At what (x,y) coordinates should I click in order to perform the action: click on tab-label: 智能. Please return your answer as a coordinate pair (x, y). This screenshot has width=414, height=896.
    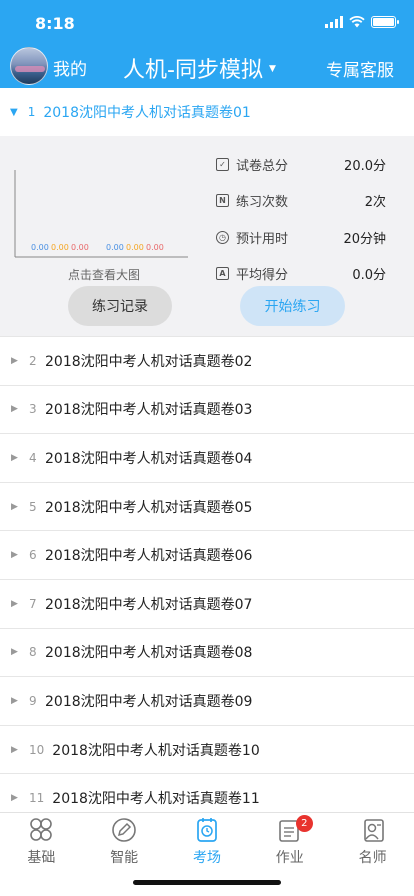
    Looking at the image, I should click on (124, 858).